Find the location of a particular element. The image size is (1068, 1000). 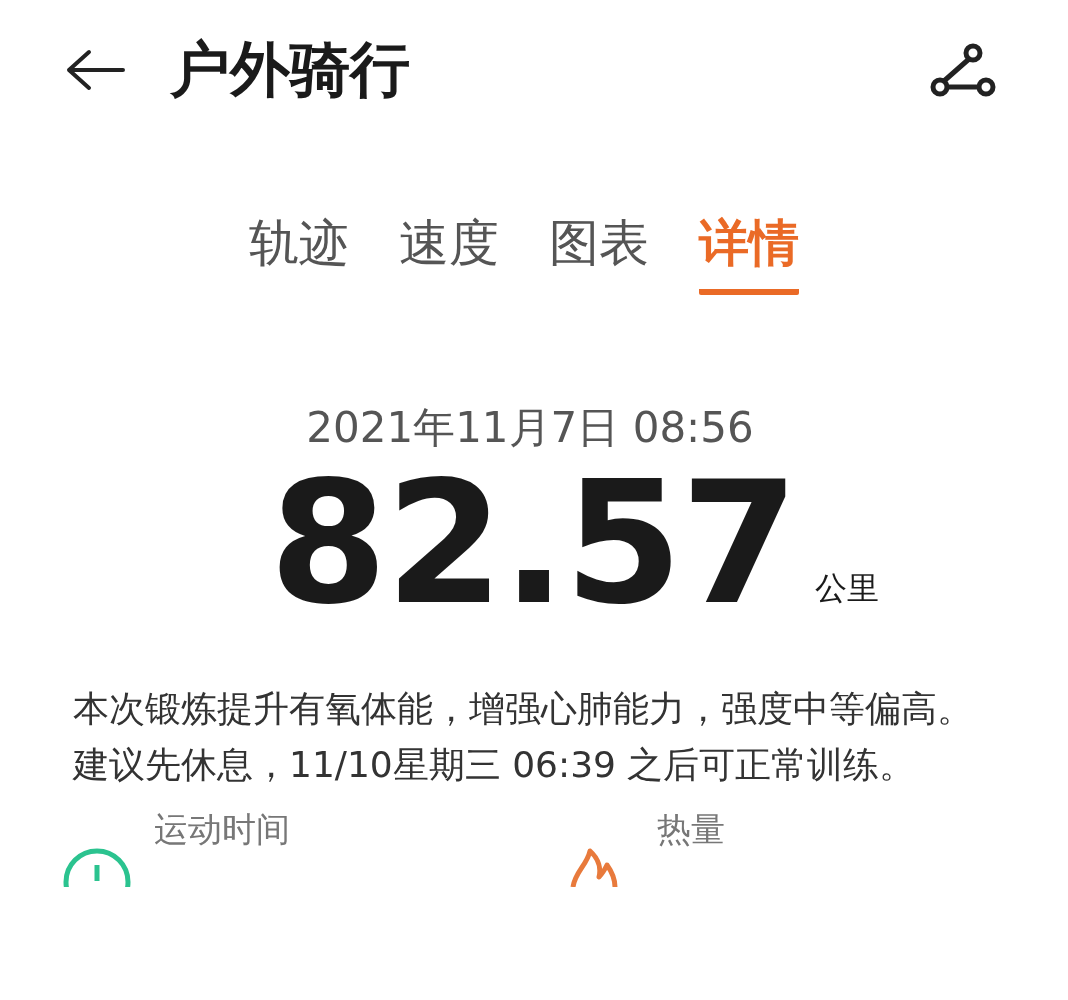

clock-icon is located at coordinates (97, 867).